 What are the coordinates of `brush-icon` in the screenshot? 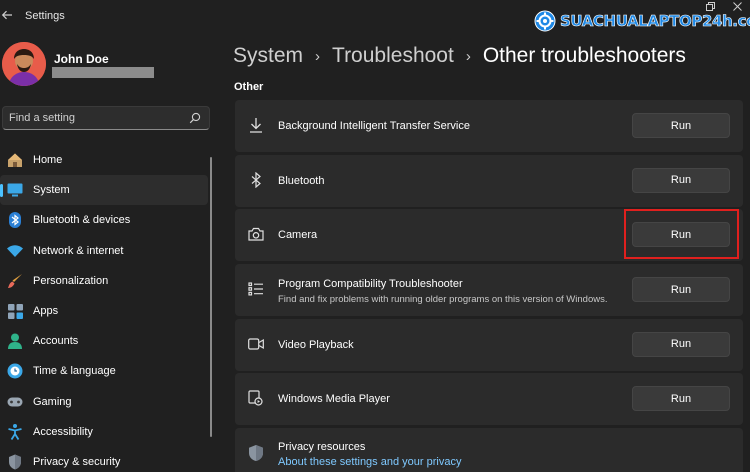 It's located at (15, 281).